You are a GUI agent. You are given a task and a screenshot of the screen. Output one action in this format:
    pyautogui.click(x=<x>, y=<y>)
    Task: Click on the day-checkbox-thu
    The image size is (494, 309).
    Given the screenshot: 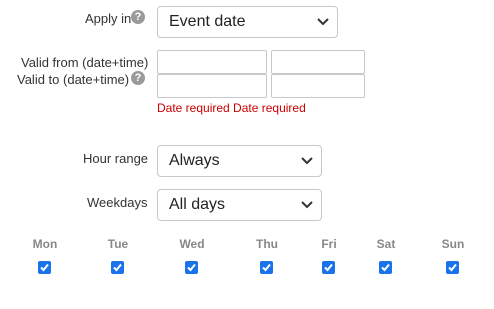 What is the action you would take?
    pyautogui.click(x=266, y=267)
    